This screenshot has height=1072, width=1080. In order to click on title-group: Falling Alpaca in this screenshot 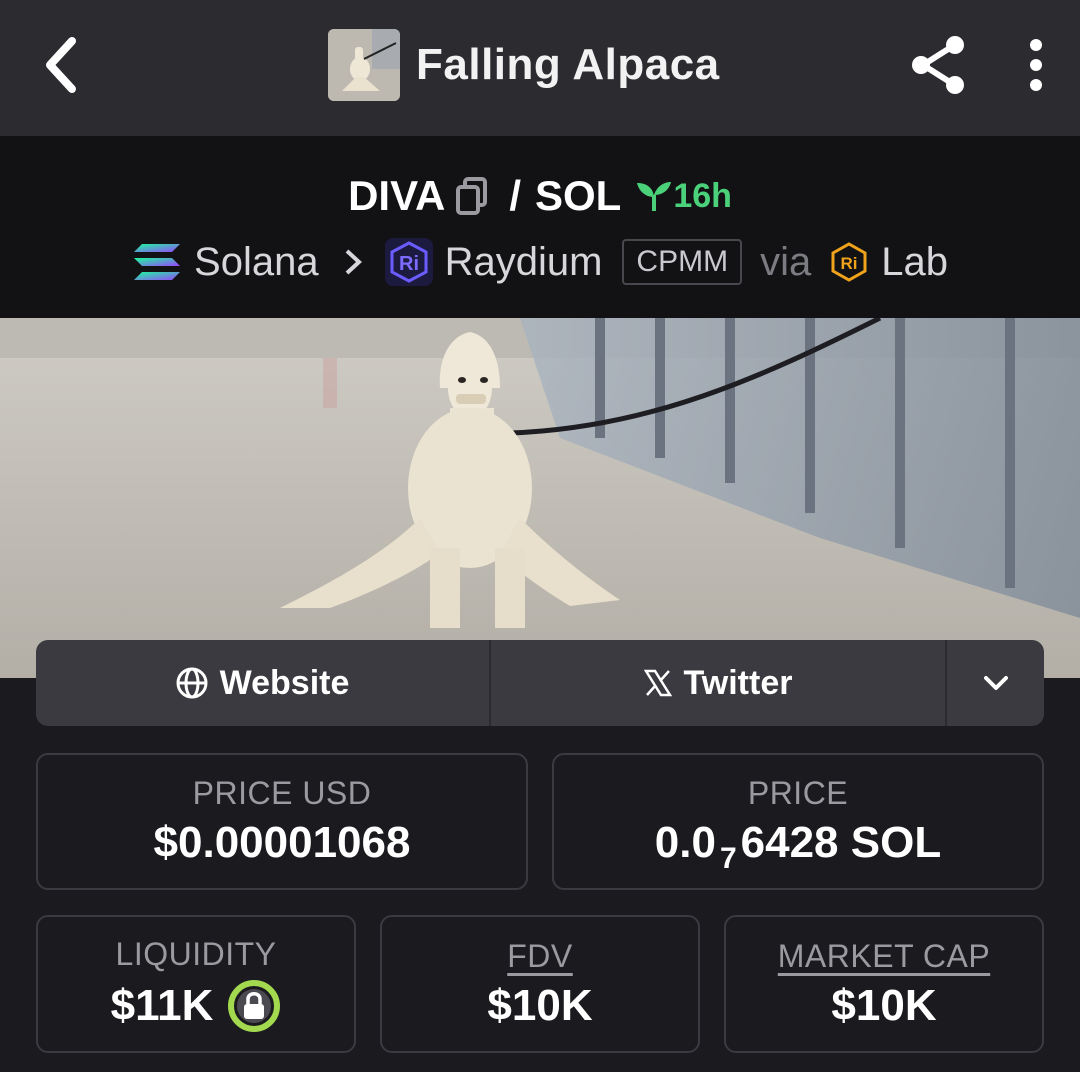, I will do `click(524, 65)`.